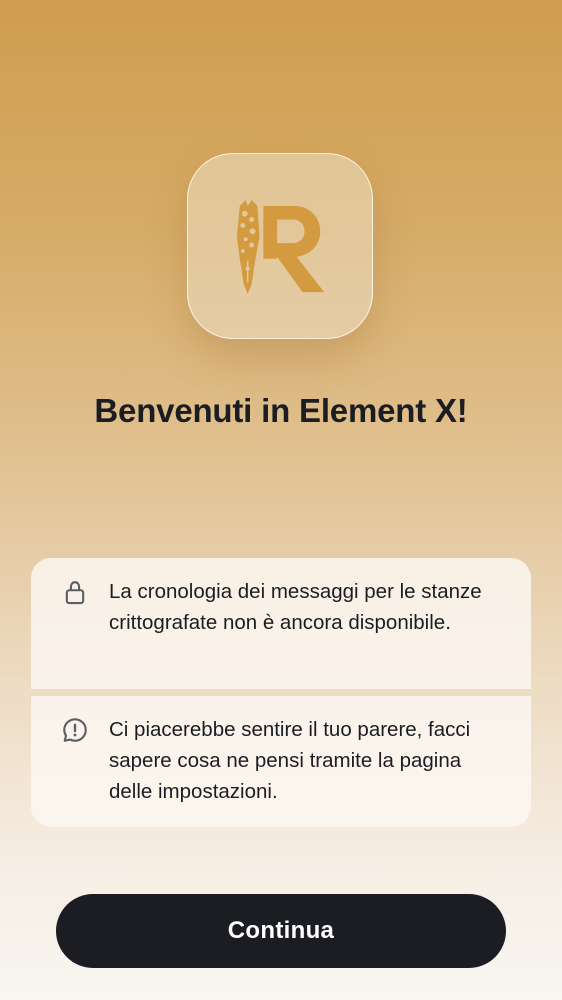 Image resolution: width=562 pixels, height=1000 pixels. Describe the element at coordinates (281, 410) in the screenshot. I see `welcome-title: Benvenuti in Element X!` at that location.